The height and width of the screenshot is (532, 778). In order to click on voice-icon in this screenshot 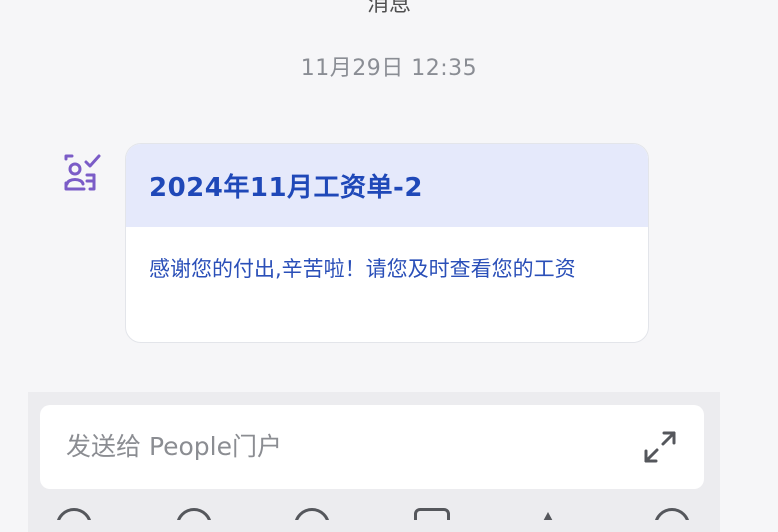, I will do `click(74, 514)`.